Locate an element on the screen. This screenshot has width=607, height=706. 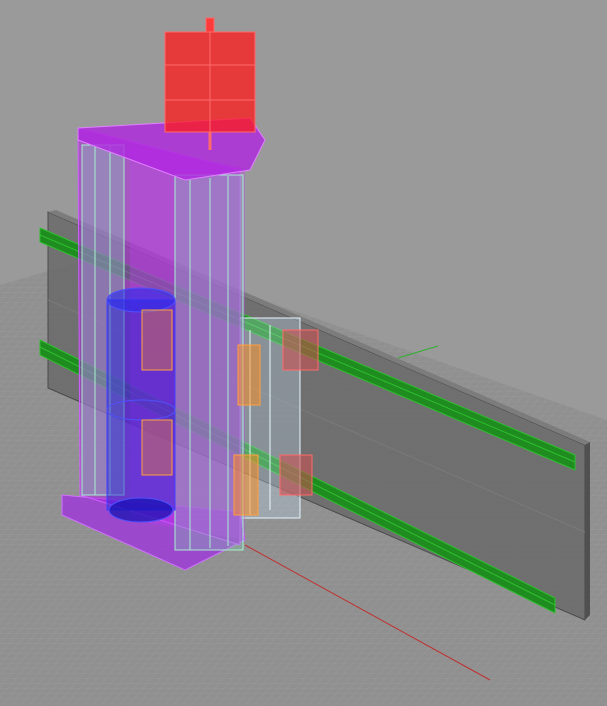
column-right-rail is located at coordinates (209, 362).